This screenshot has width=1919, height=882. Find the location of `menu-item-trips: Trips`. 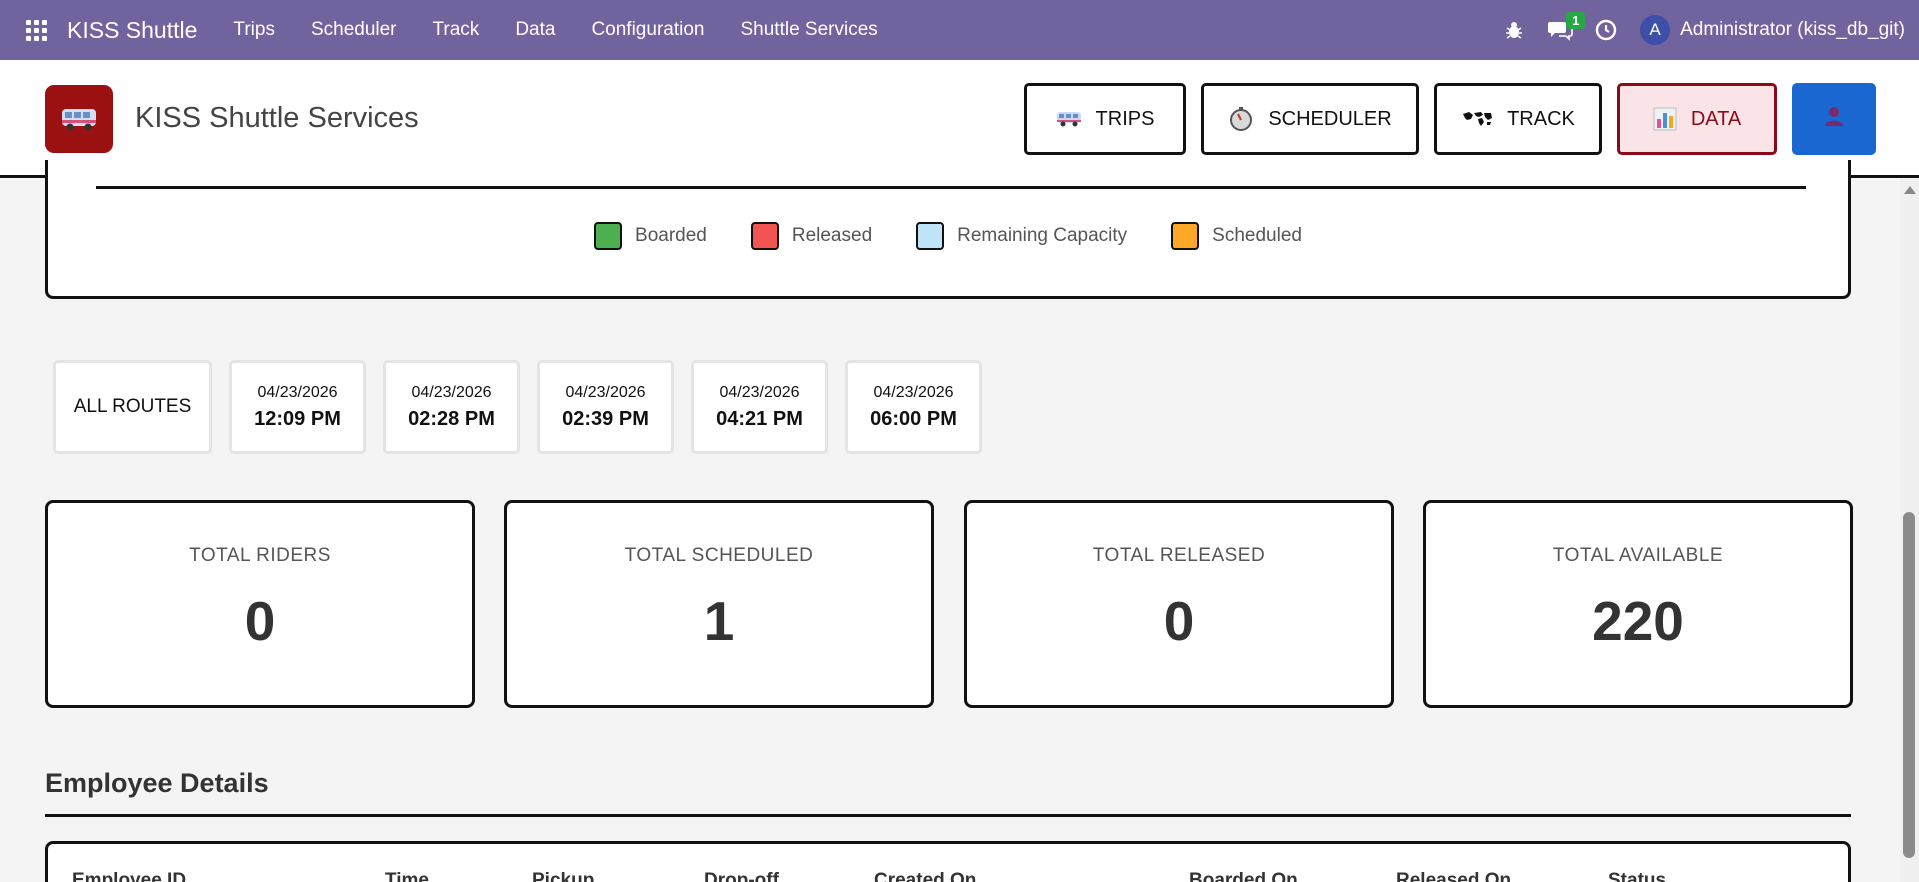

menu-item-trips: Trips is located at coordinates (254, 30).